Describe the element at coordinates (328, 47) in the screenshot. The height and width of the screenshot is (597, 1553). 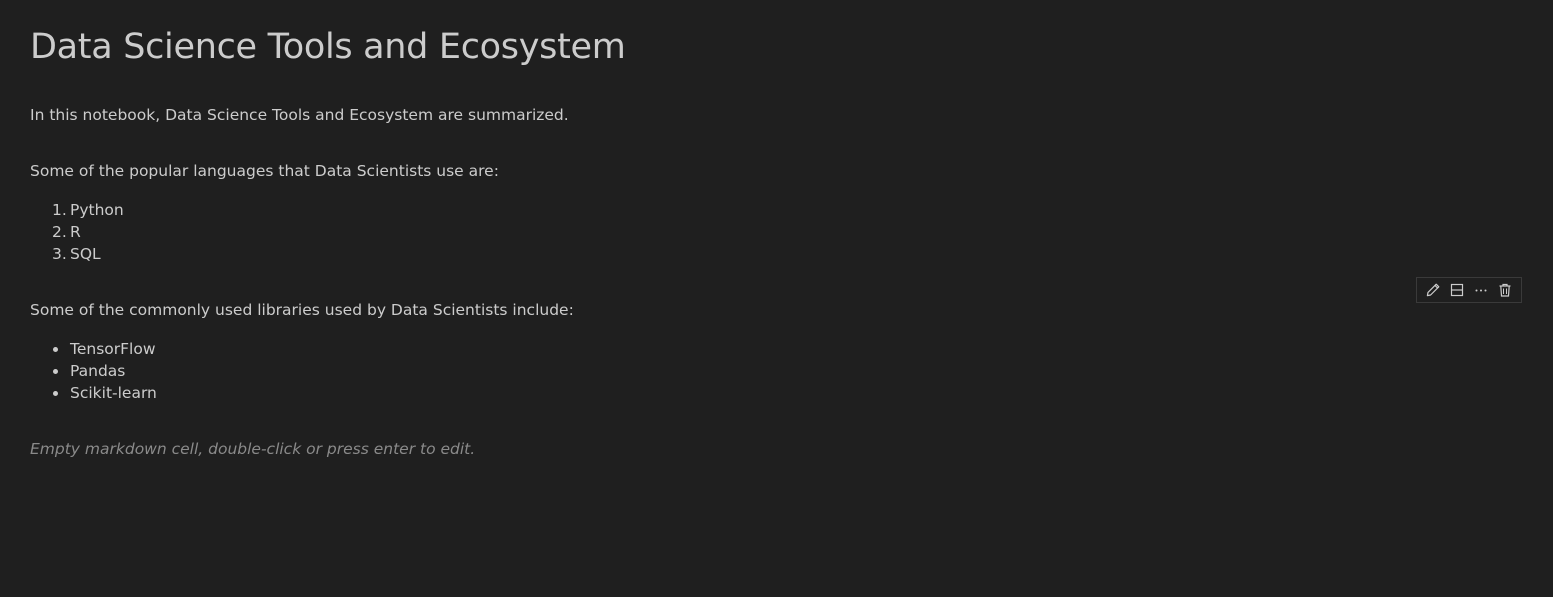
I see `notebook-title: Data Science Tools and Ecosystem` at that location.